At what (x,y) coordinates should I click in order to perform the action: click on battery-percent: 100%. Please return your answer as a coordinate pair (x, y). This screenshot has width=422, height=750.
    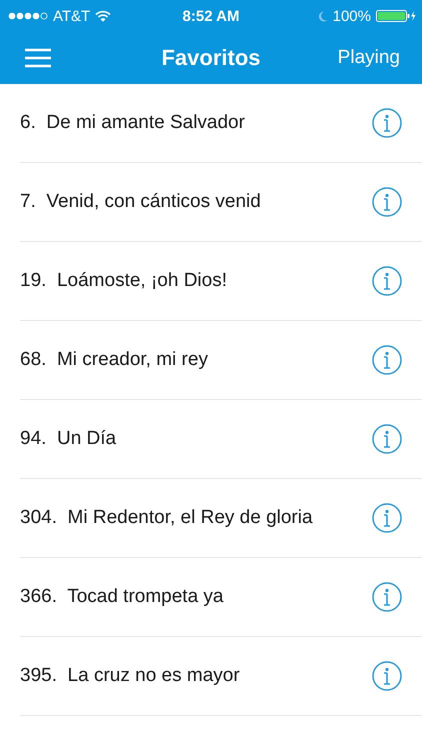
    Looking at the image, I should click on (351, 16).